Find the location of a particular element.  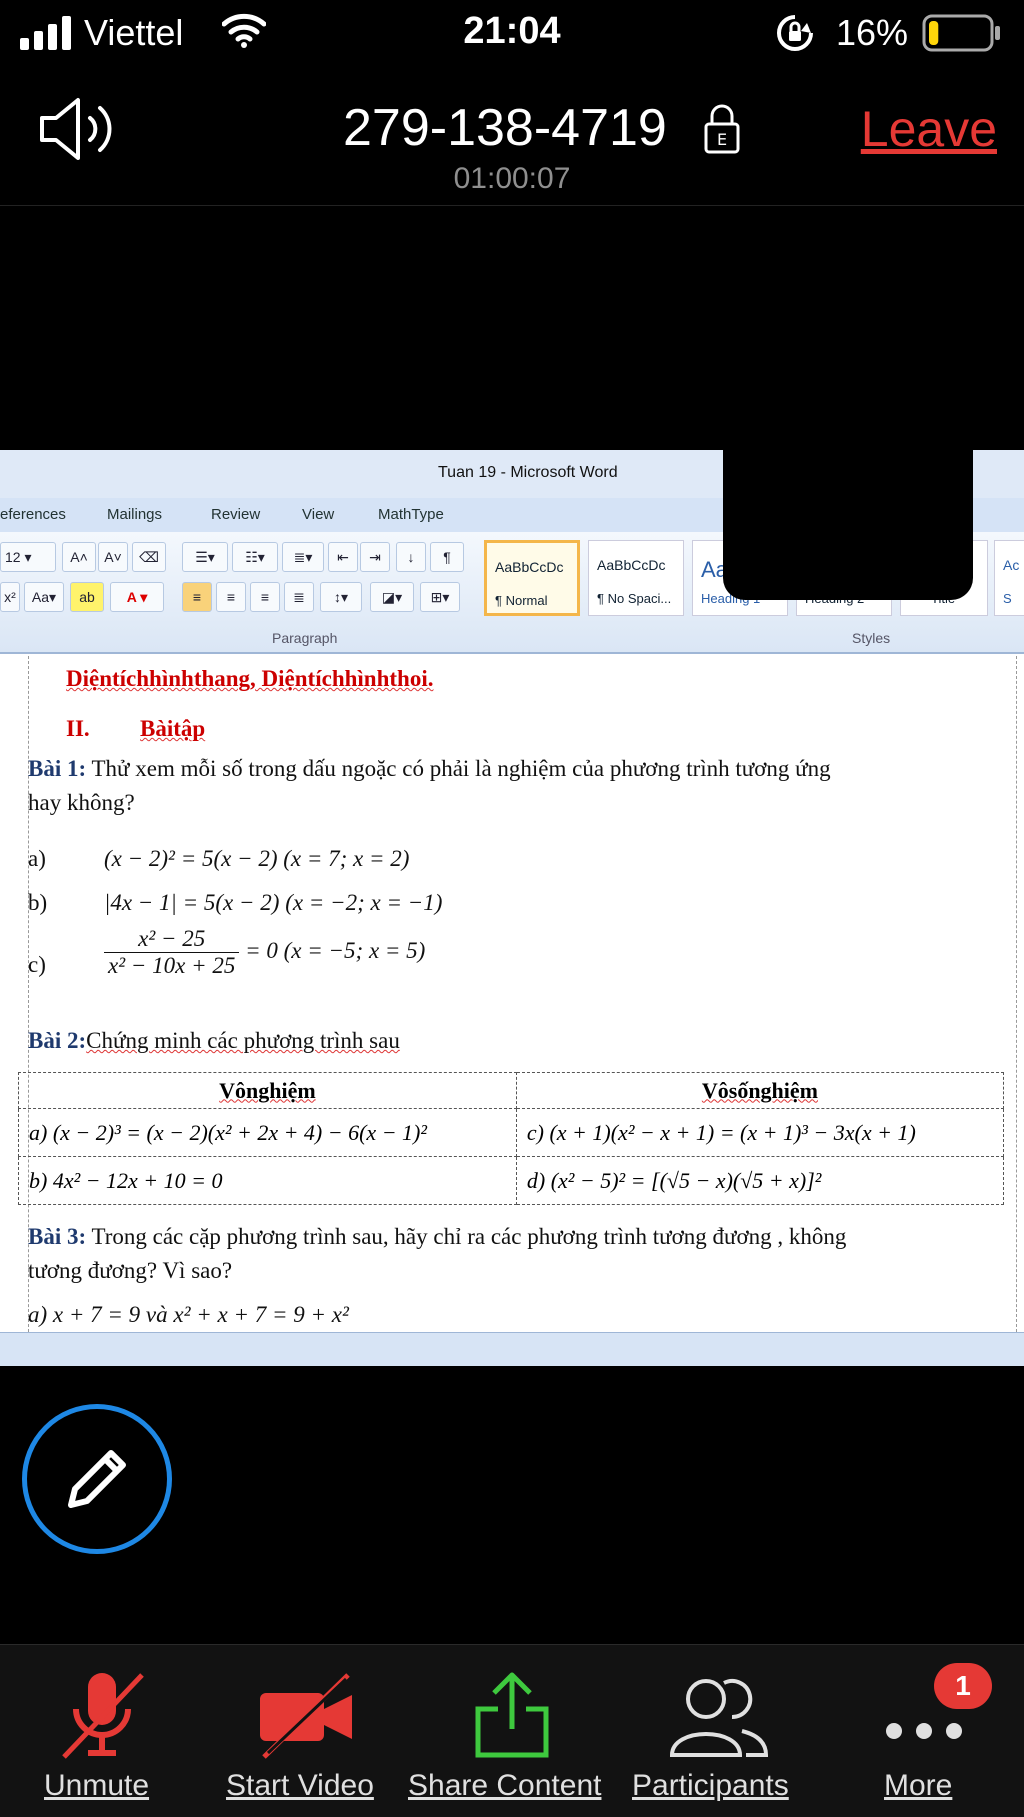

header-infinite-solutions: Vôsốnghiệm is located at coordinates (760, 1090).